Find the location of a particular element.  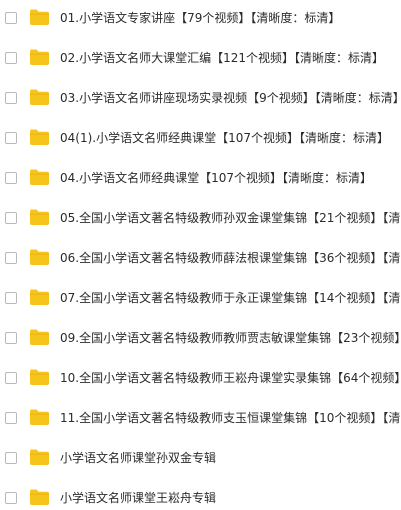

file-row: 05.全国小学语文著名特级教师孙双金课堂集锦【21个视频】【清 is located at coordinates (200, 219).